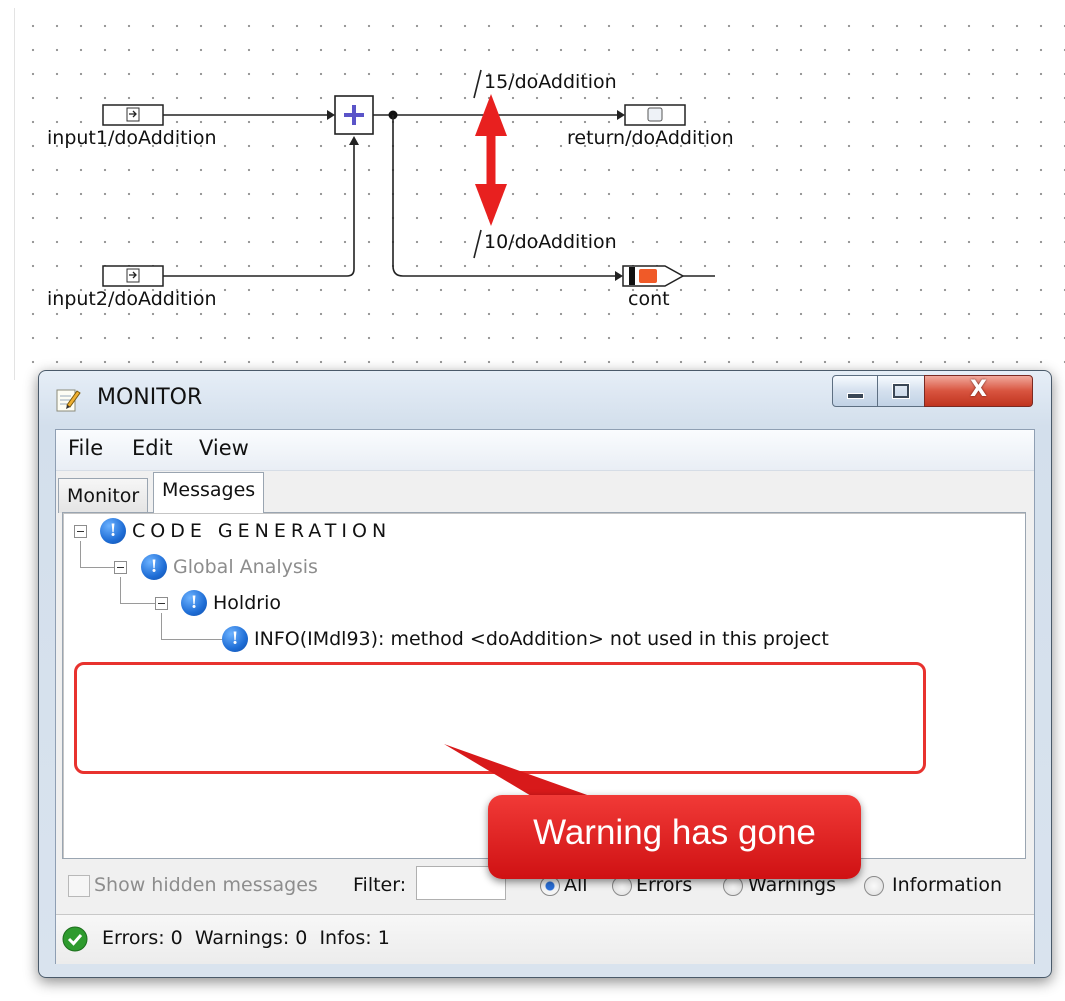 Image resolution: width=1065 pixels, height=1001 pixels. I want to click on input2-port, so click(133, 276).